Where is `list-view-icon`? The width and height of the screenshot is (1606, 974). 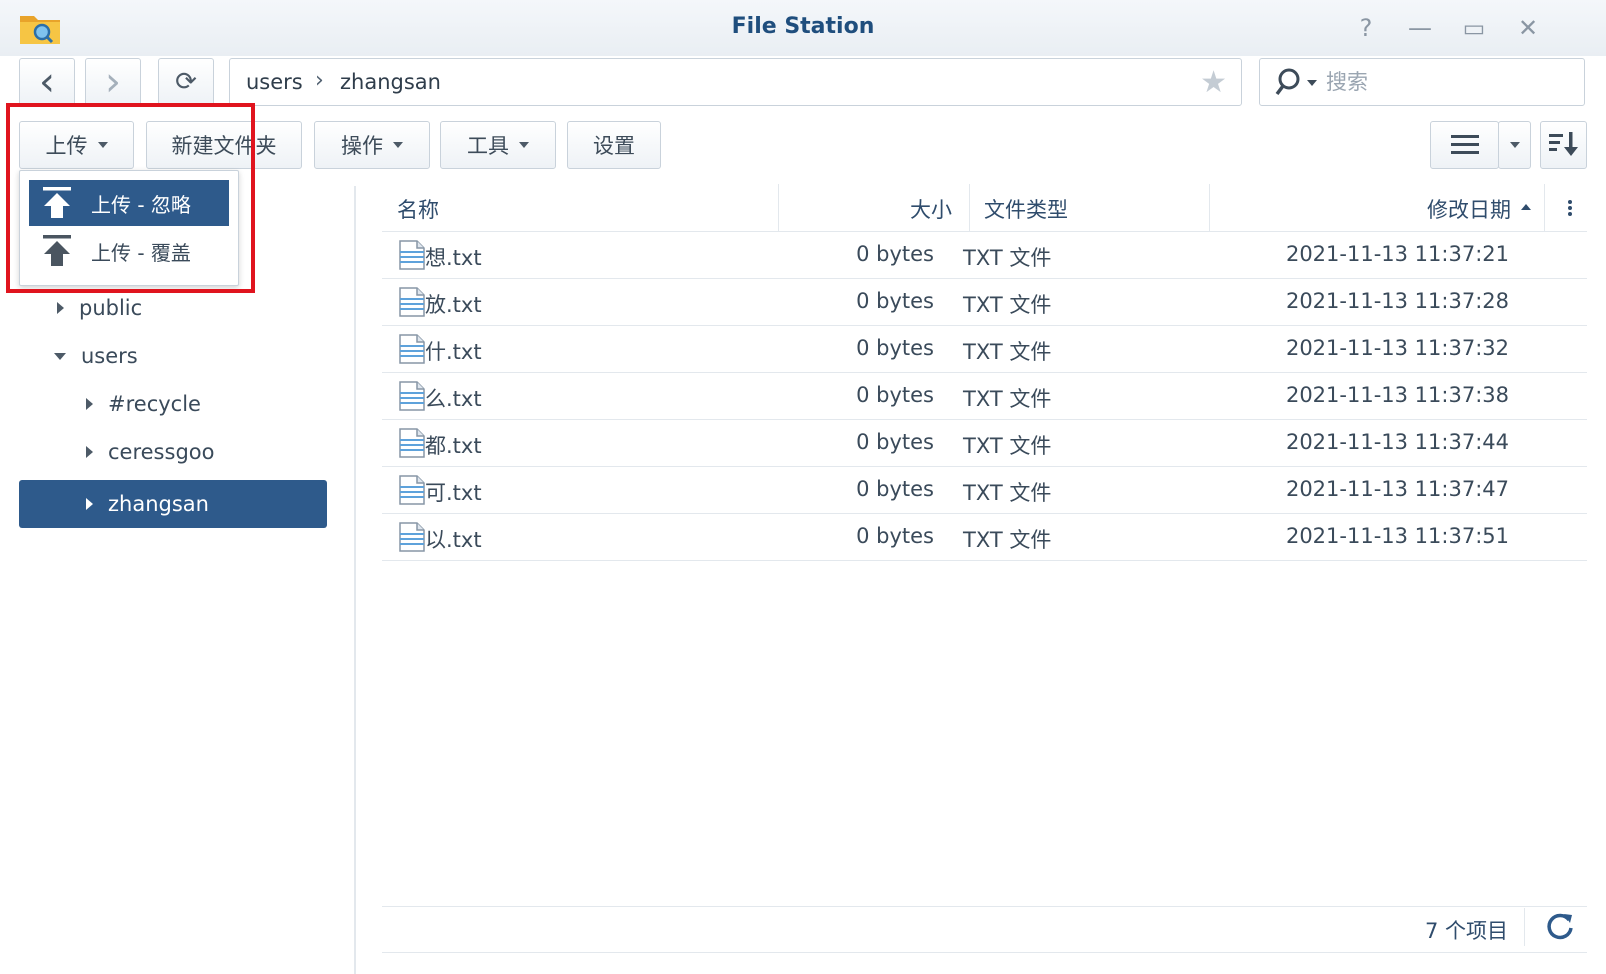
list-view-icon is located at coordinates (1465, 144).